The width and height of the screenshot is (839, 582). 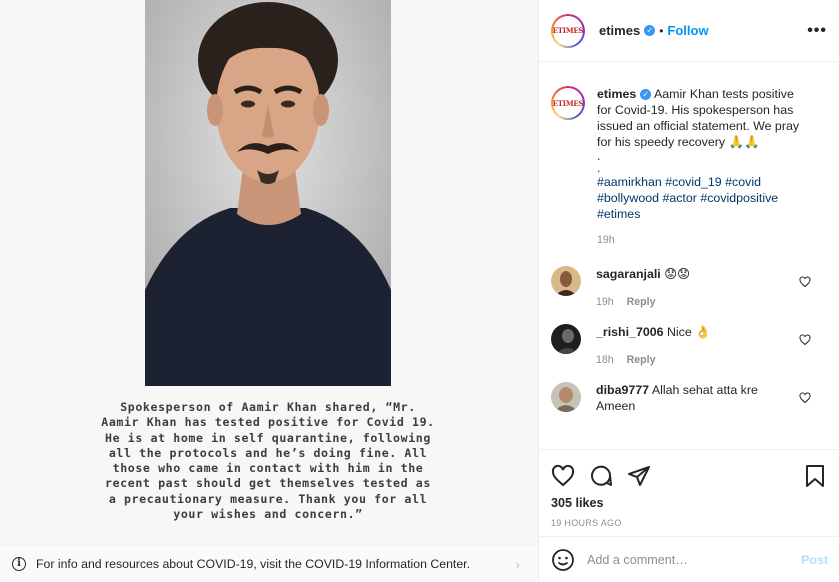 What do you see at coordinates (743, 182) in the screenshot?
I see `hashtag-link: #covid` at bounding box center [743, 182].